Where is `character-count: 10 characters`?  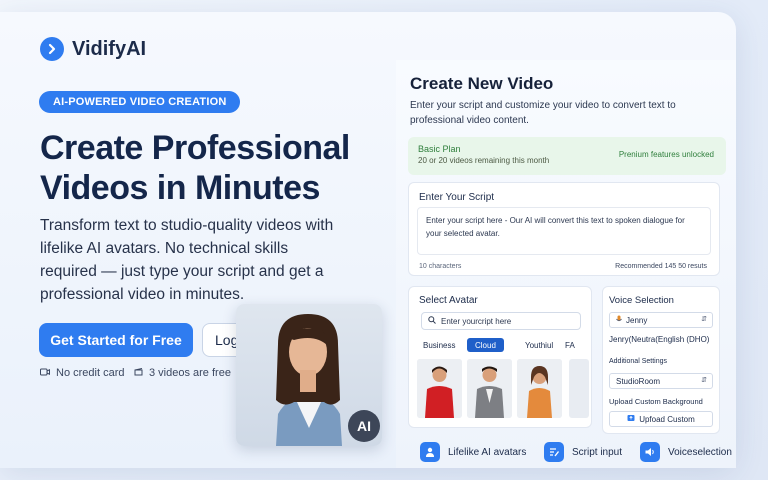
character-count: 10 characters is located at coordinates (440, 266).